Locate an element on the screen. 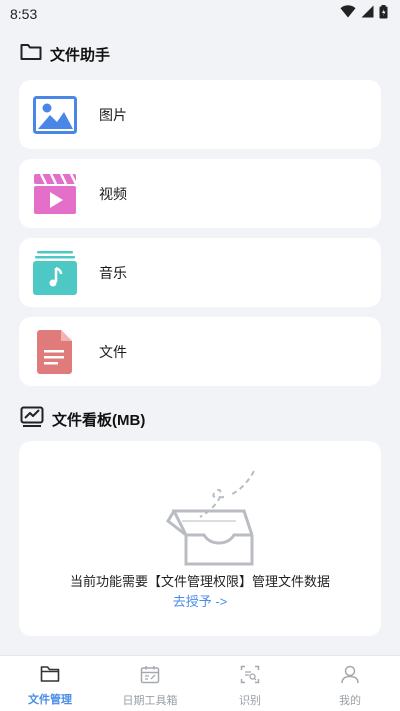  permission-message: 当前功能需要【文件管理权限】管理文件数据 is located at coordinates (199, 581).